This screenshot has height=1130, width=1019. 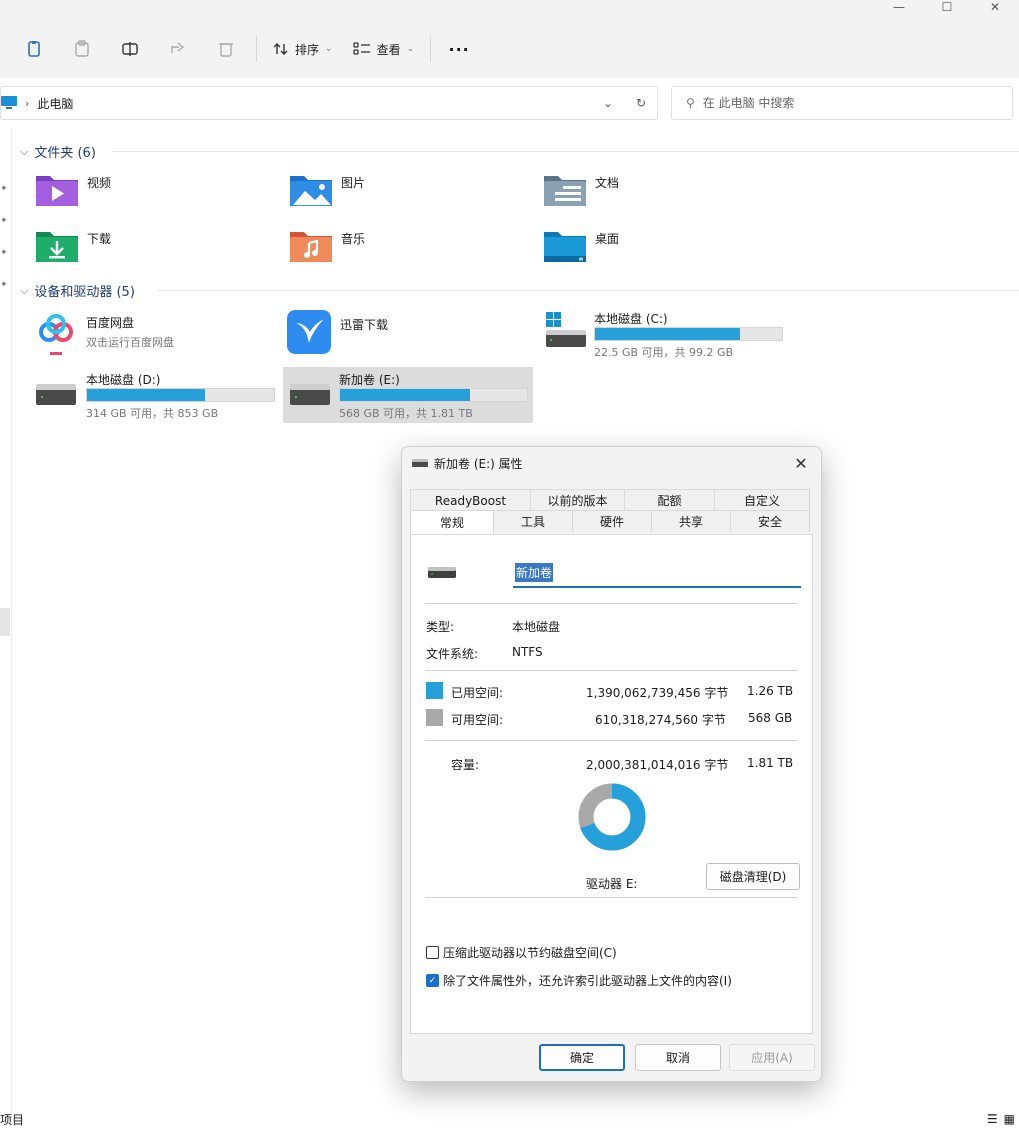 I want to click on index-contents-checkbox: ✓ 除了文件属性外，还允许索引此驱动器上文件的内容(I), so click(x=579, y=980).